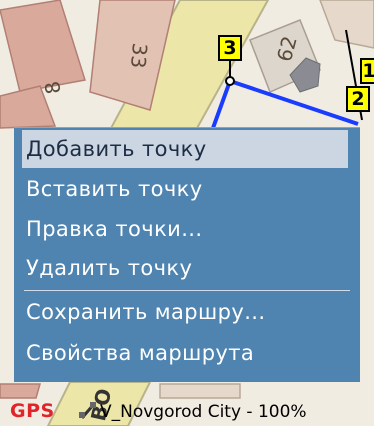 Image resolution: width=374 pixels, height=426 pixels. What do you see at coordinates (230, 48) in the screenshot?
I see `waypoint-marker: 3` at bounding box center [230, 48].